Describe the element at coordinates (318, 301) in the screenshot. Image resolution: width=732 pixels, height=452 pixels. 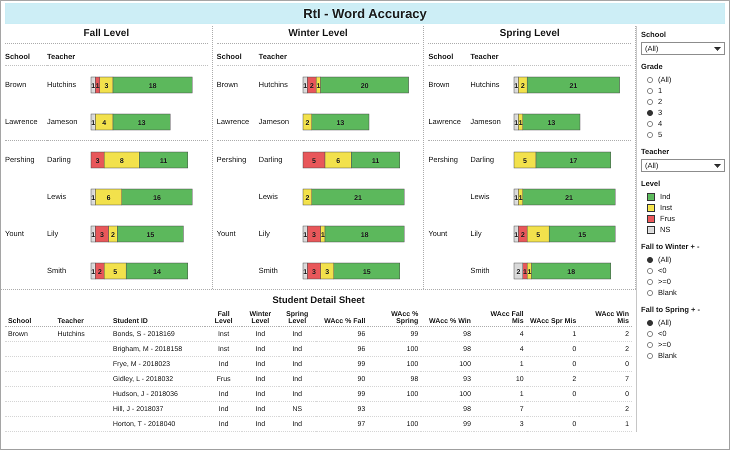
I see `table-title: Student Detail Sheet` at that location.